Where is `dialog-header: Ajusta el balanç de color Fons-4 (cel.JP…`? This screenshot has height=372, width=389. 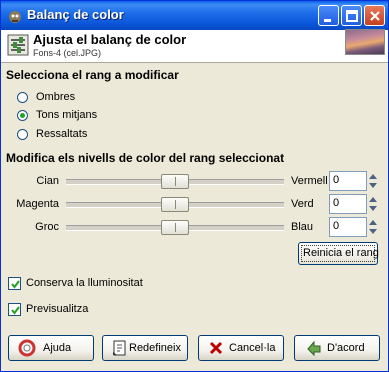
dialog-header: Ajusta el balanç de color Fons-4 (cel.JP… is located at coordinates (194, 46).